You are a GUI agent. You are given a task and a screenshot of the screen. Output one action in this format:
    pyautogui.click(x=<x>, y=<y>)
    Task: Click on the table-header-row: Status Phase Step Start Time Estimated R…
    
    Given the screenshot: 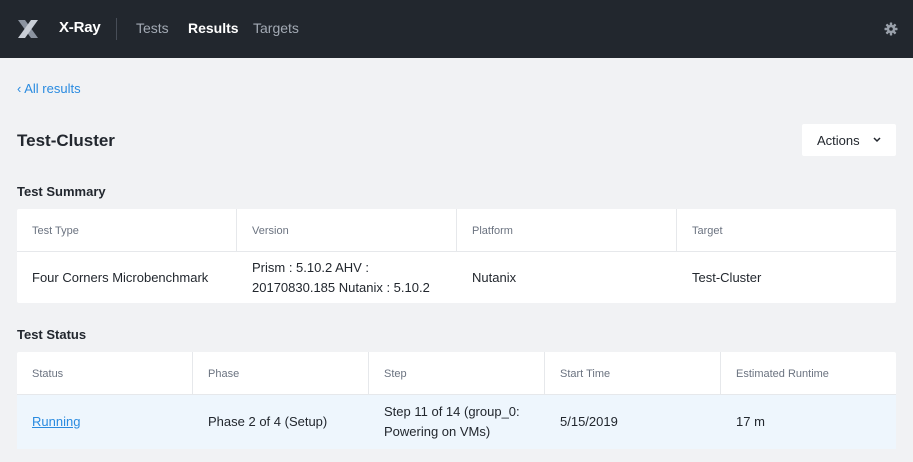 What is the action you would take?
    pyautogui.click(x=456, y=373)
    